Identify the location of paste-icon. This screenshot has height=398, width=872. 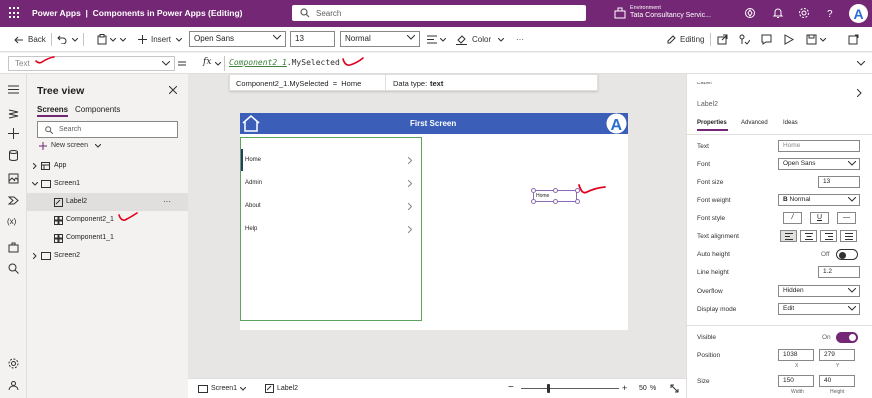
(102, 39).